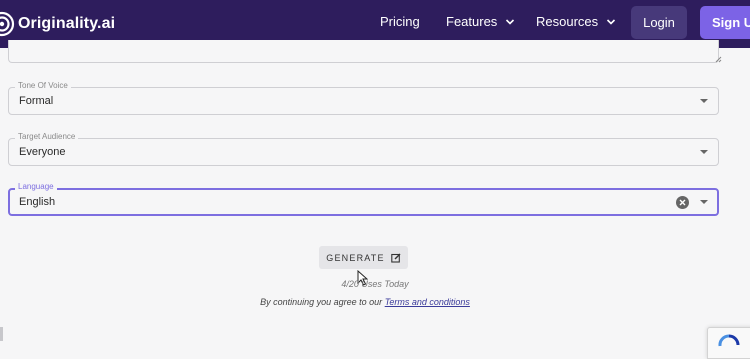 This screenshot has width=750, height=359. Describe the element at coordinates (1, 334) in the screenshot. I see `scroll-marker` at that location.